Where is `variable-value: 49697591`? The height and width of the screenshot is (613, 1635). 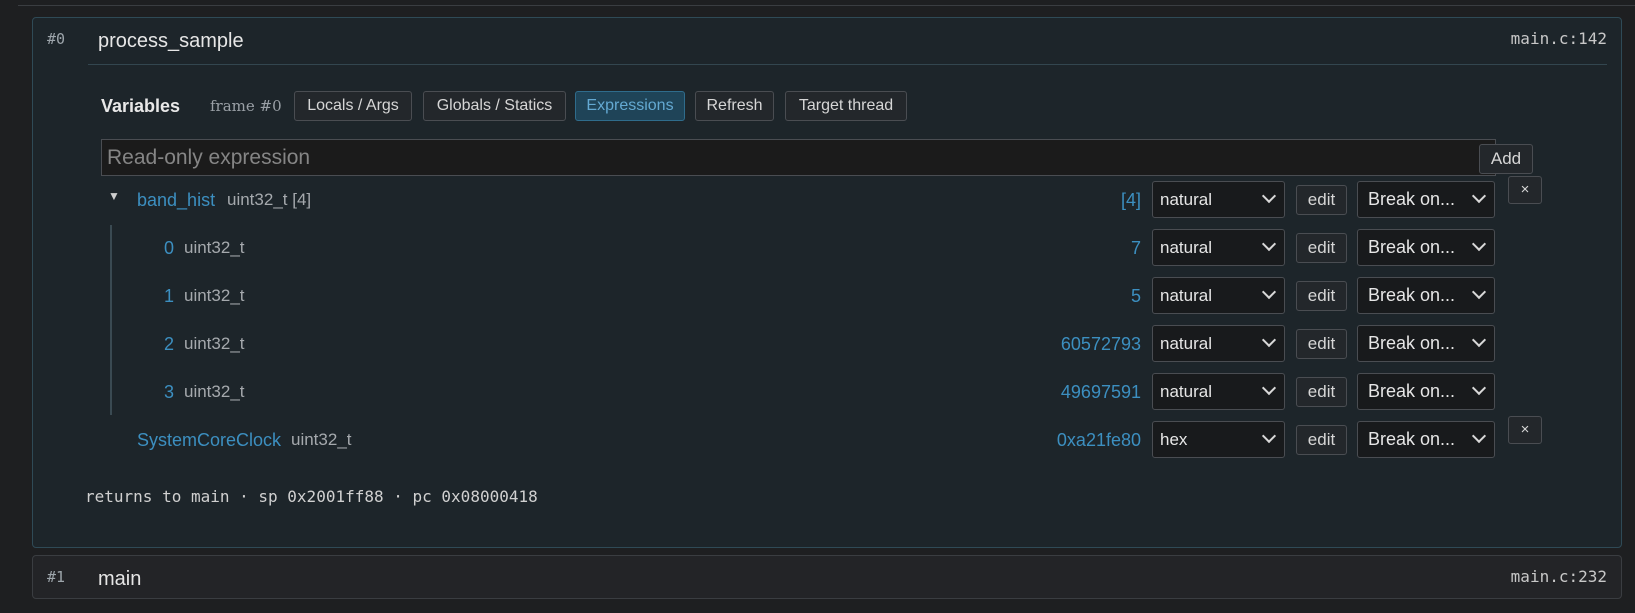
variable-value: 49697591 is located at coordinates (1101, 392).